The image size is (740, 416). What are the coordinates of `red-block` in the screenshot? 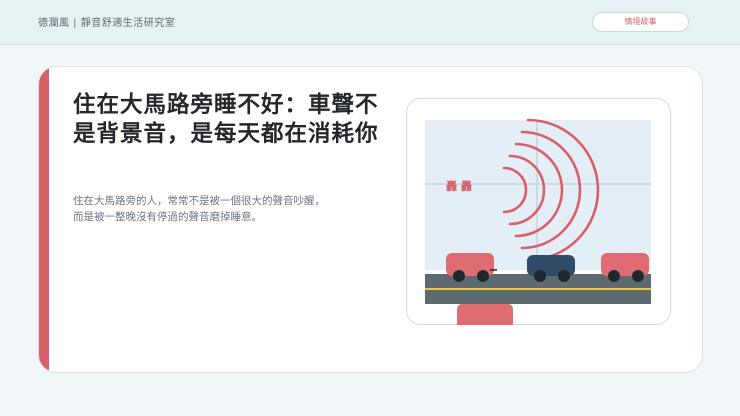 It's located at (485, 314).